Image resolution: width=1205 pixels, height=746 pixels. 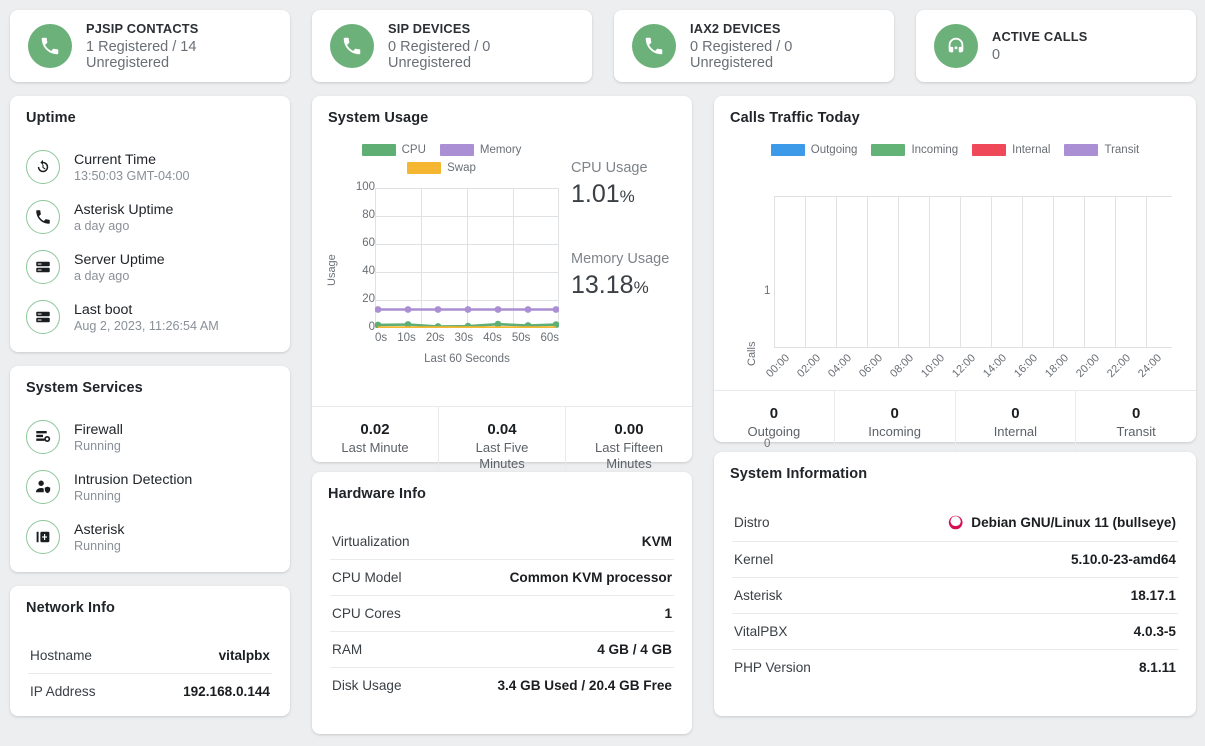 I want to click on table-row: RAM 4 GB / 4 GB, so click(x=502, y=650).